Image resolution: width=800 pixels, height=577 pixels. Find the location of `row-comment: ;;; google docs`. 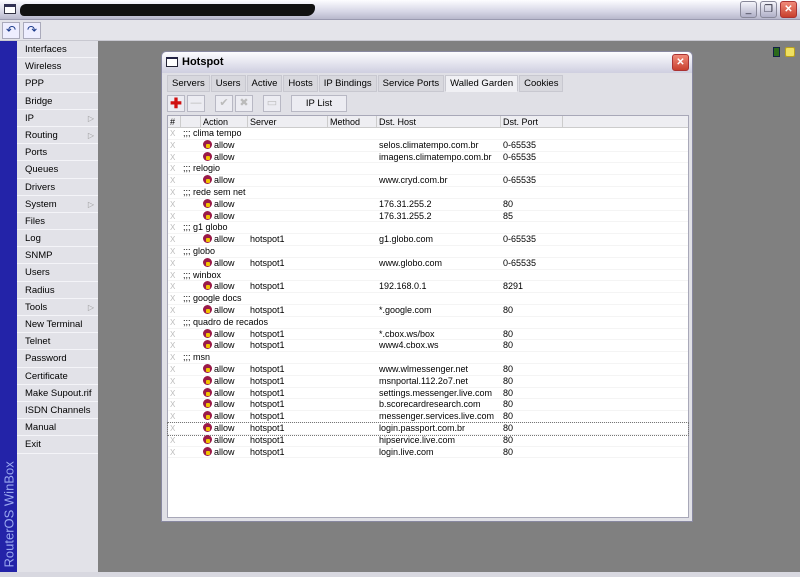

row-comment: ;;; google docs is located at coordinates (212, 298).